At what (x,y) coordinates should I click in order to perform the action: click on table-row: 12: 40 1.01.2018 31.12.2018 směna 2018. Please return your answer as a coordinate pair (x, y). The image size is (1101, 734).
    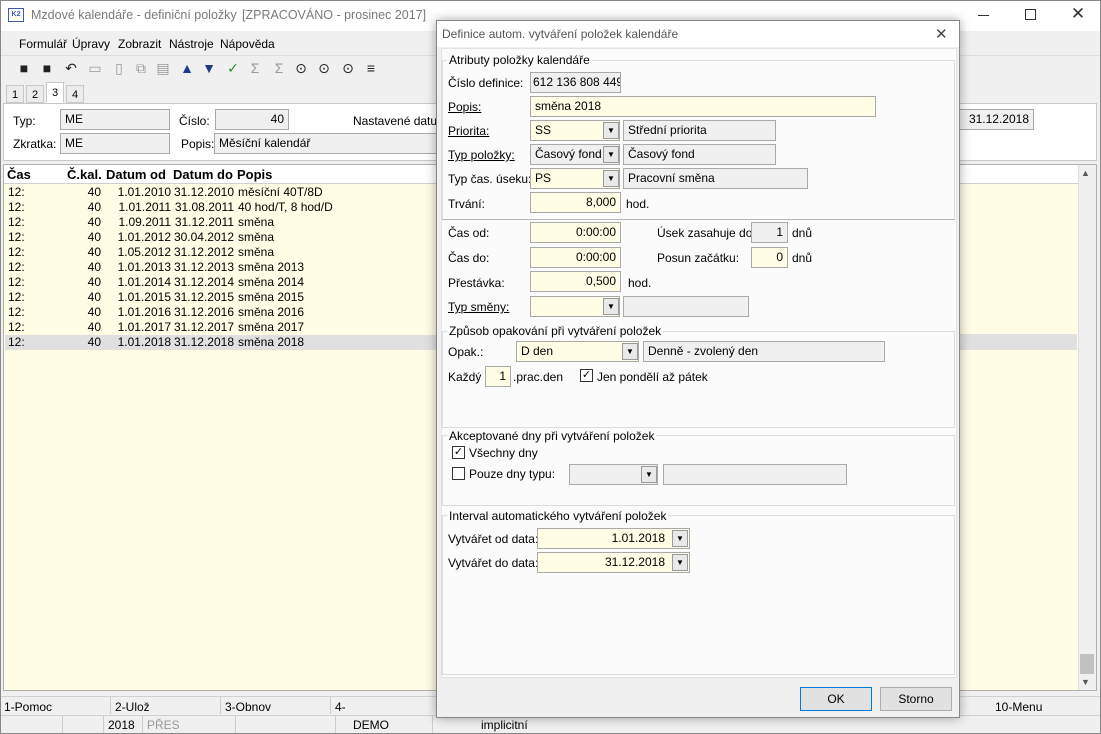
    Looking at the image, I should click on (221, 342).